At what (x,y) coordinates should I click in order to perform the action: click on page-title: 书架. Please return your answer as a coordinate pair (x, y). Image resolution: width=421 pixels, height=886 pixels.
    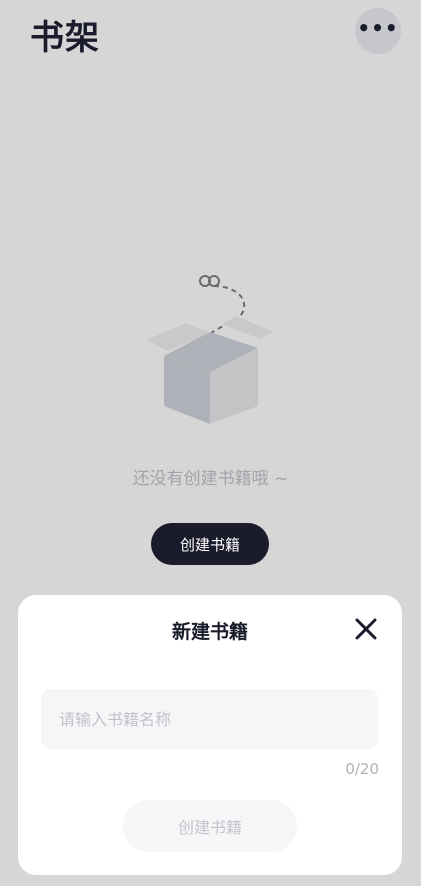
    Looking at the image, I should click on (65, 38).